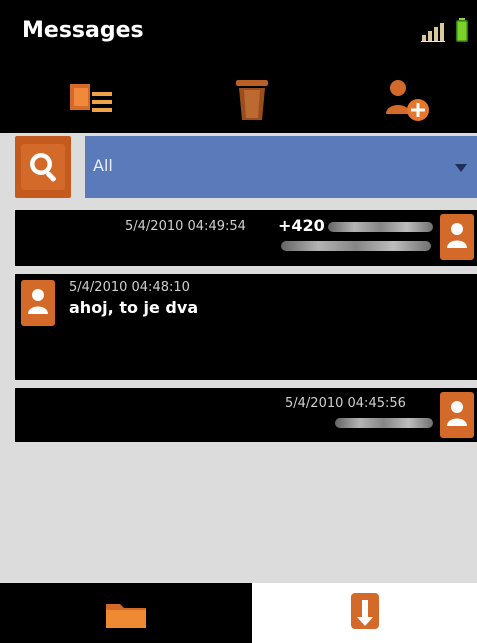  I want to click on search-button, so click(43, 167).